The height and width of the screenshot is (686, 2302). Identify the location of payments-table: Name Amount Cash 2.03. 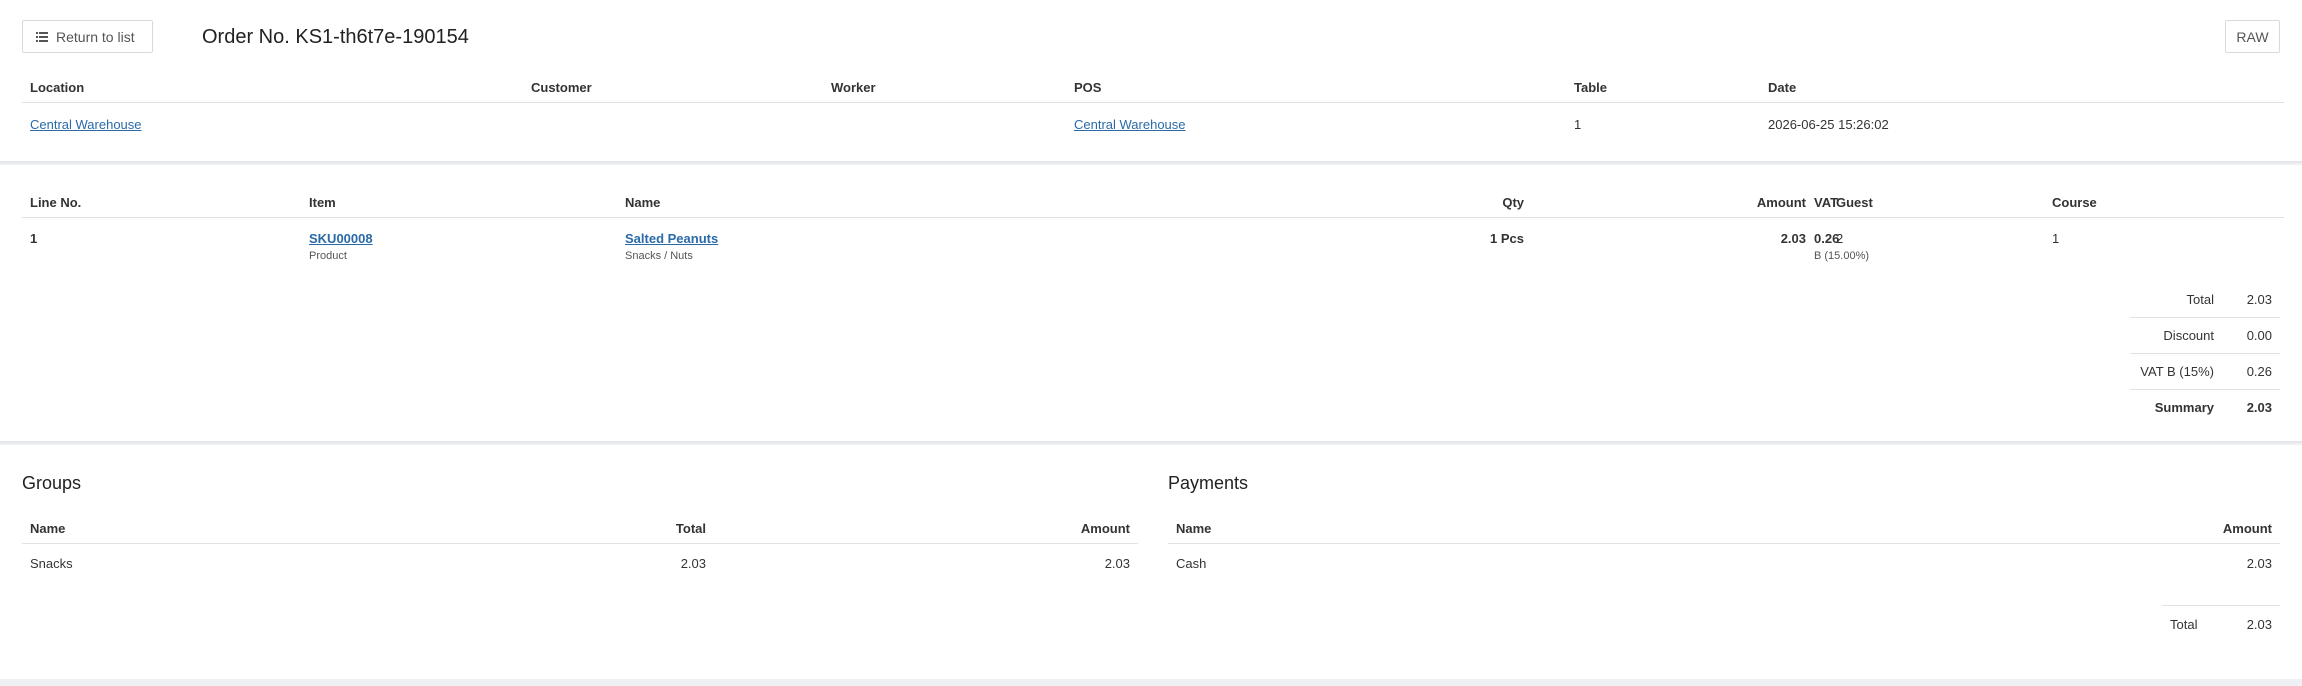
(1724, 552).